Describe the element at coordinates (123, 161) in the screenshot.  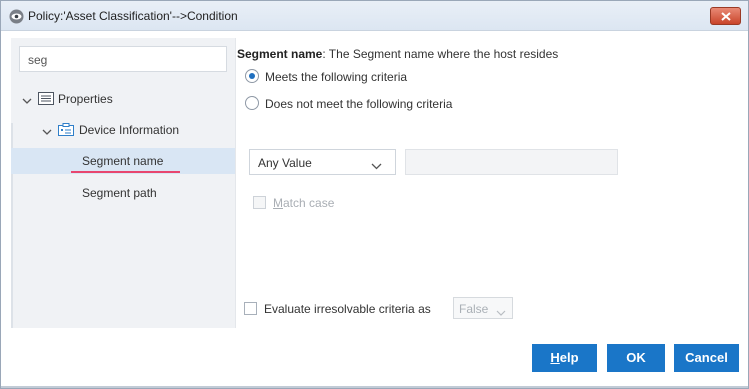
I see `tree-item-label: Segment name` at that location.